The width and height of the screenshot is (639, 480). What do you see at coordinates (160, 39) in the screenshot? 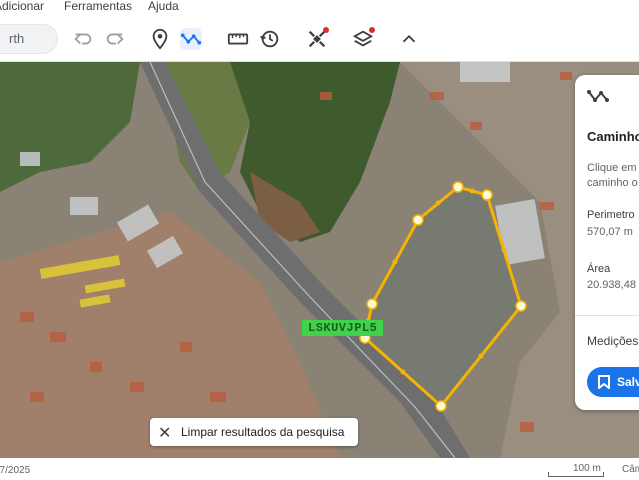
I see `placemark-icon` at bounding box center [160, 39].